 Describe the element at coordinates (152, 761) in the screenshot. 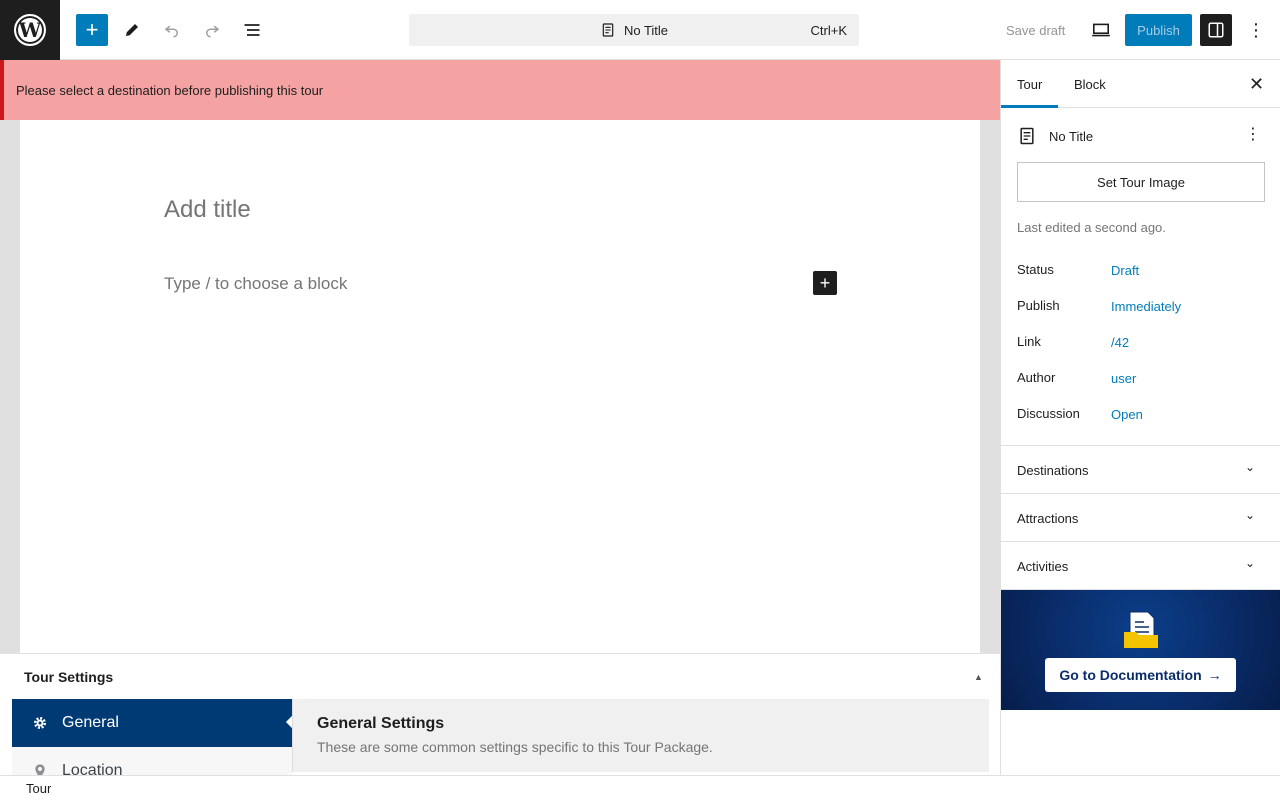

I see `tour-settings-tab-location: Location` at that location.